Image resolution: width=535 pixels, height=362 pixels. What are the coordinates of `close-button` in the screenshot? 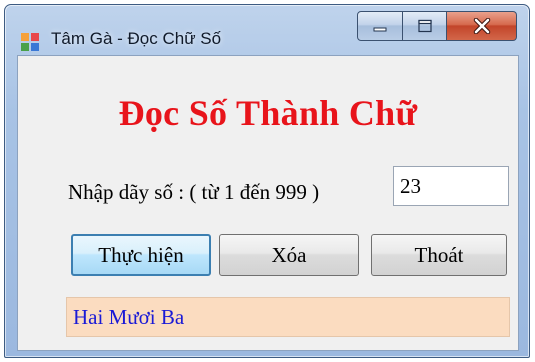 It's located at (482, 26).